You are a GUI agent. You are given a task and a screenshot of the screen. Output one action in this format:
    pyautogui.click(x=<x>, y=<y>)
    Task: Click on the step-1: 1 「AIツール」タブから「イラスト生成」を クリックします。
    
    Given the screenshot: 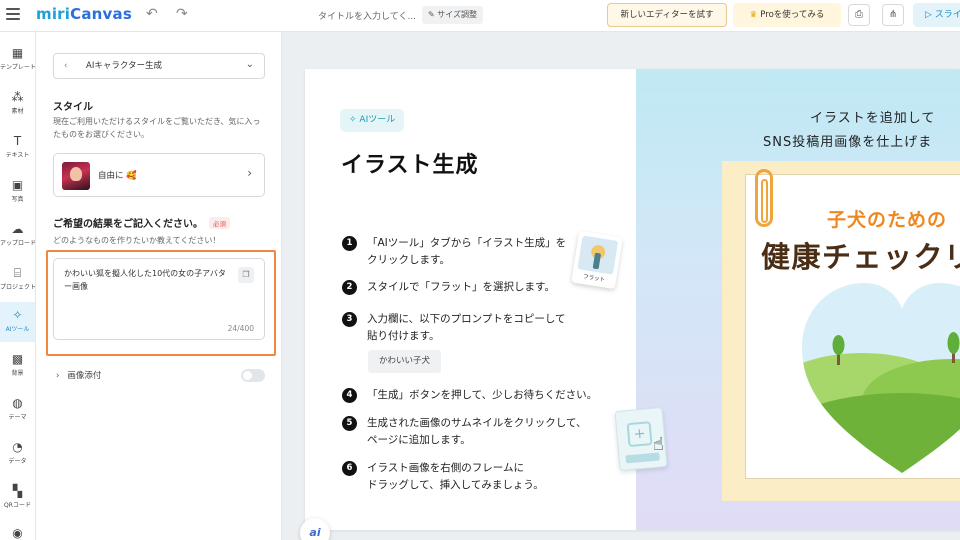 What is the action you would take?
    pyautogui.click(x=454, y=252)
    